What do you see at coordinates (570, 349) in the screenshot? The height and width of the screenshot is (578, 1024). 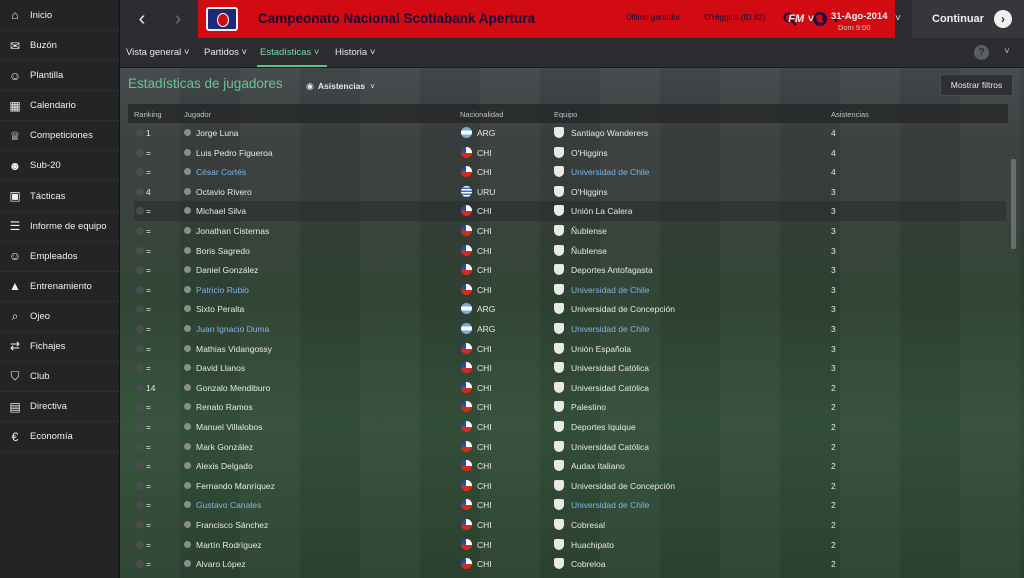 I see `table-row: = Mathias Vidangossy CHI Unión Española 3` at bounding box center [570, 349].